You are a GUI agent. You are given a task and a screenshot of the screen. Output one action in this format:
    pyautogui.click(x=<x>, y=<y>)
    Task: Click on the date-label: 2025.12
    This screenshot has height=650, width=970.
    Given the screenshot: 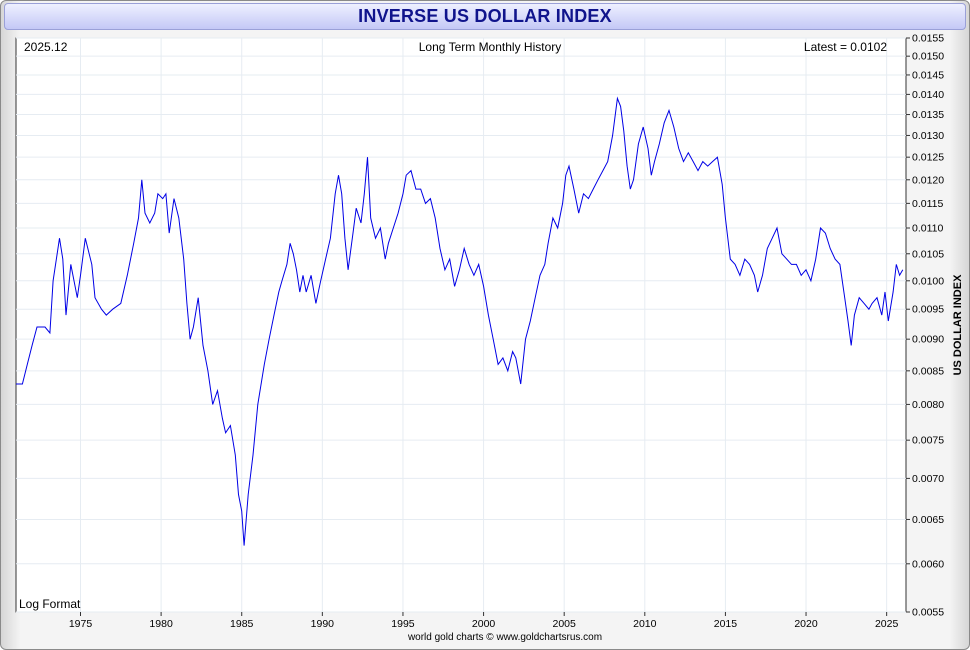 What is the action you would take?
    pyautogui.click(x=46, y=47)
    